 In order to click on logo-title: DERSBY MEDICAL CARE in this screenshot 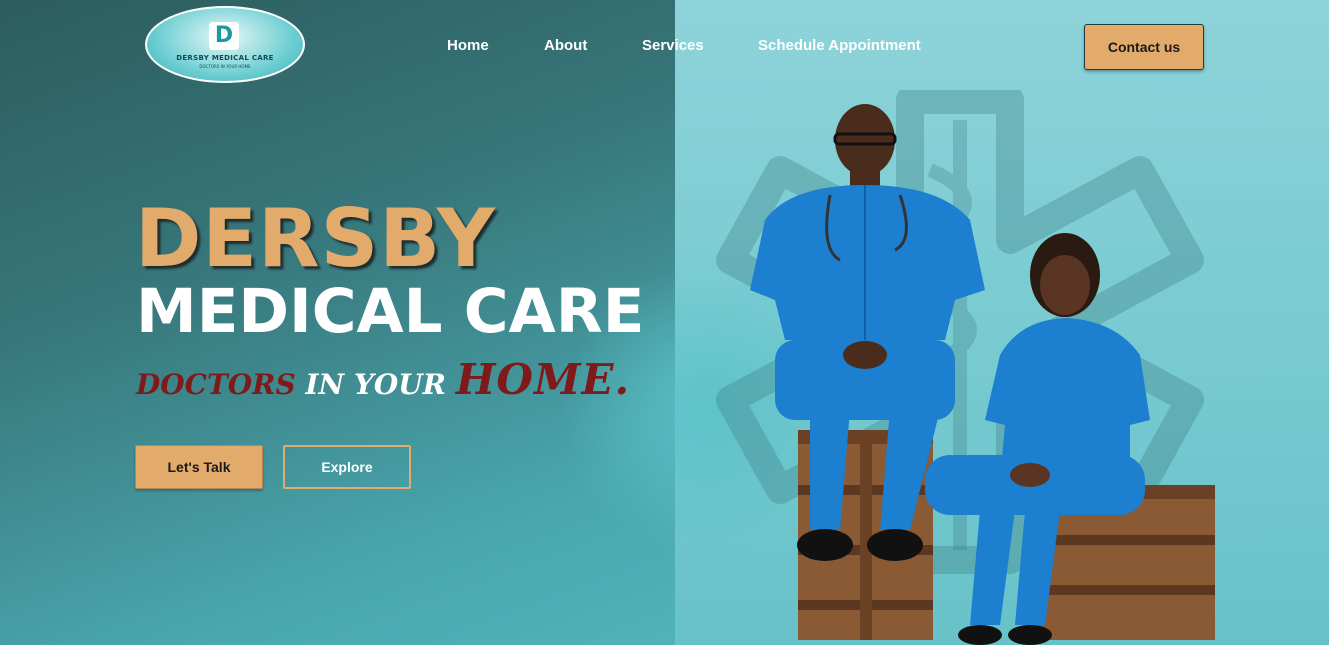, I will do `click(225, 58)`.